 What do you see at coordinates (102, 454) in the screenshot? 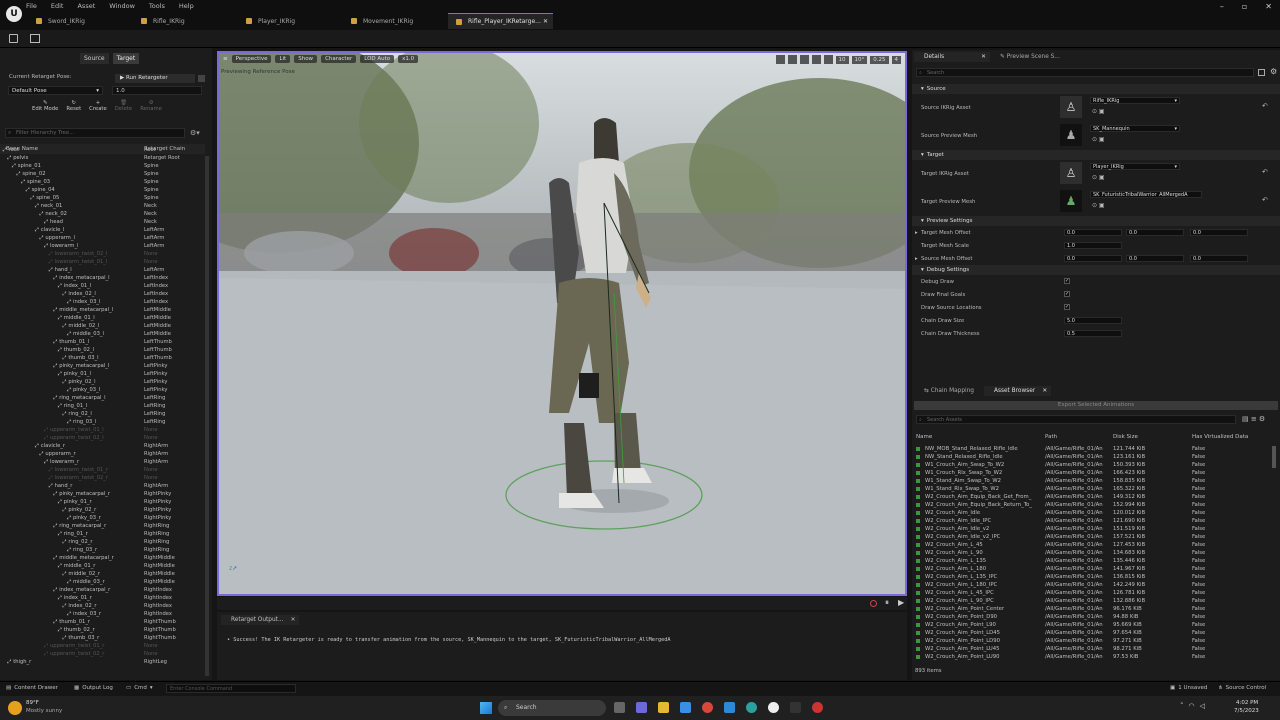
I see `bone-row: ⤢ upperarm_r RightArm` at bounding box center [102, 454].